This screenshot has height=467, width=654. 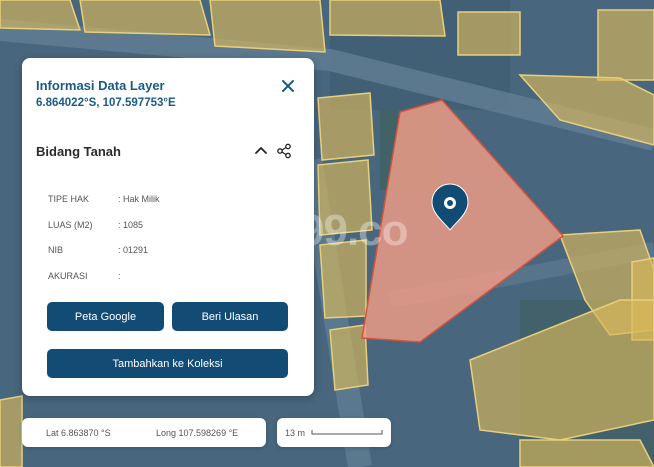 What do you see at coordinates (261, 151) in the screenshot?
I see `chevron-up-icon` at bounding box center [261, 151].